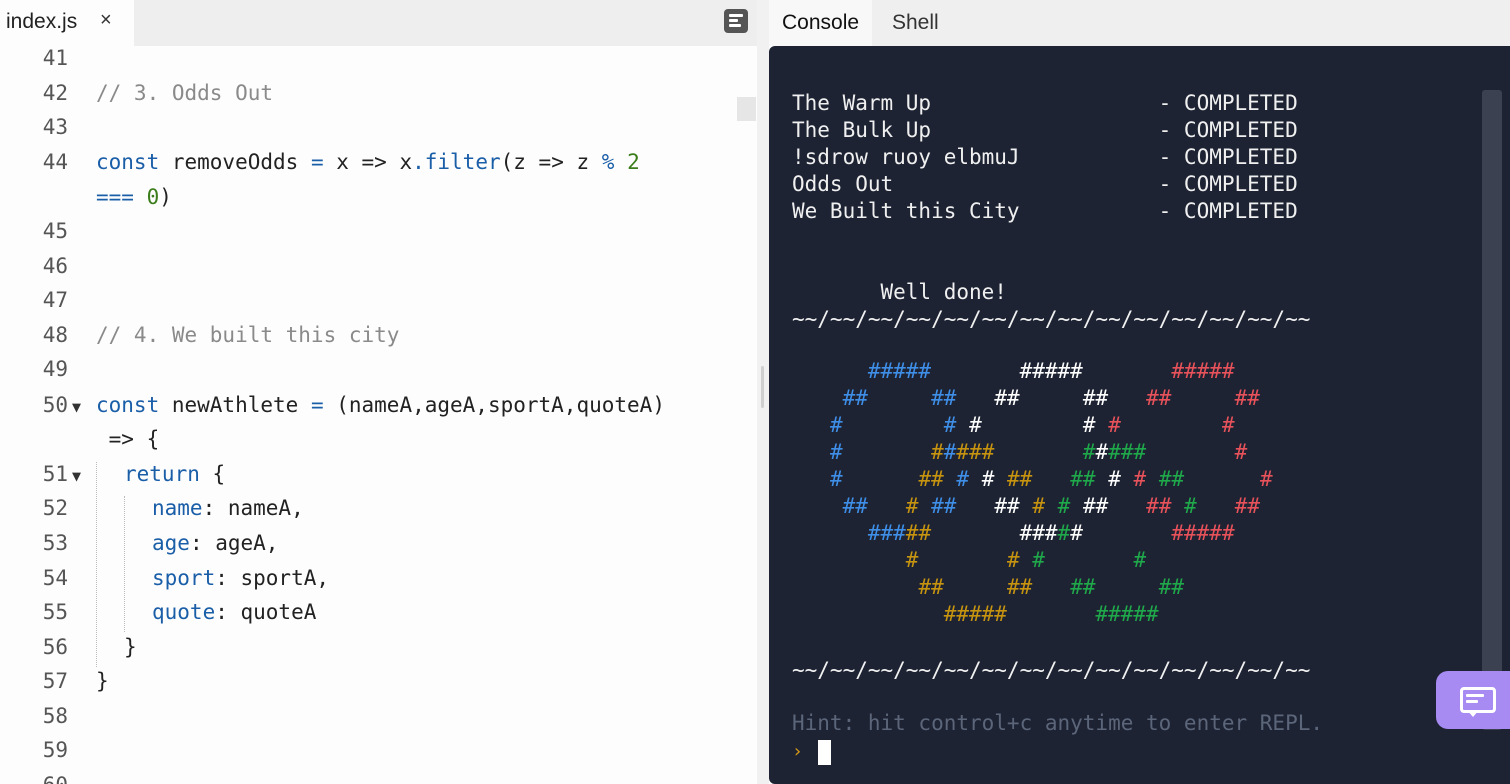 Image resolution: width=1510 pixels, height=784 pixels. Describe the element at coordinates (106, 20) in the screenshot. I see `close-icon: ×` at that location.